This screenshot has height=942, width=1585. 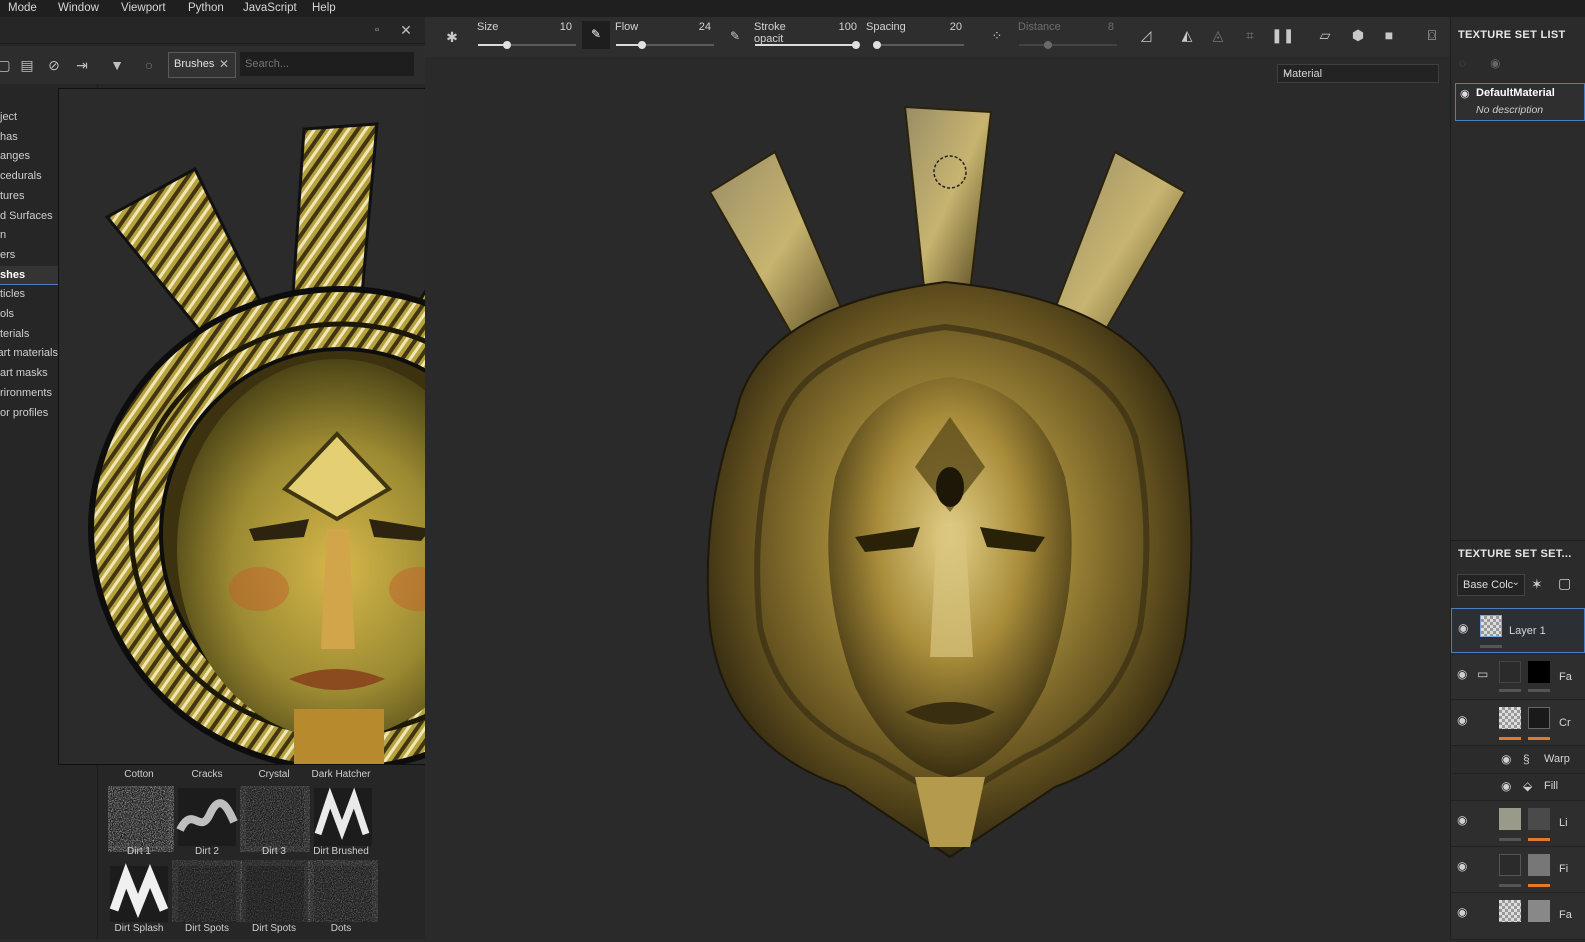 I want to click on shelf-category-item: rironments, so click(x=29, y=393).